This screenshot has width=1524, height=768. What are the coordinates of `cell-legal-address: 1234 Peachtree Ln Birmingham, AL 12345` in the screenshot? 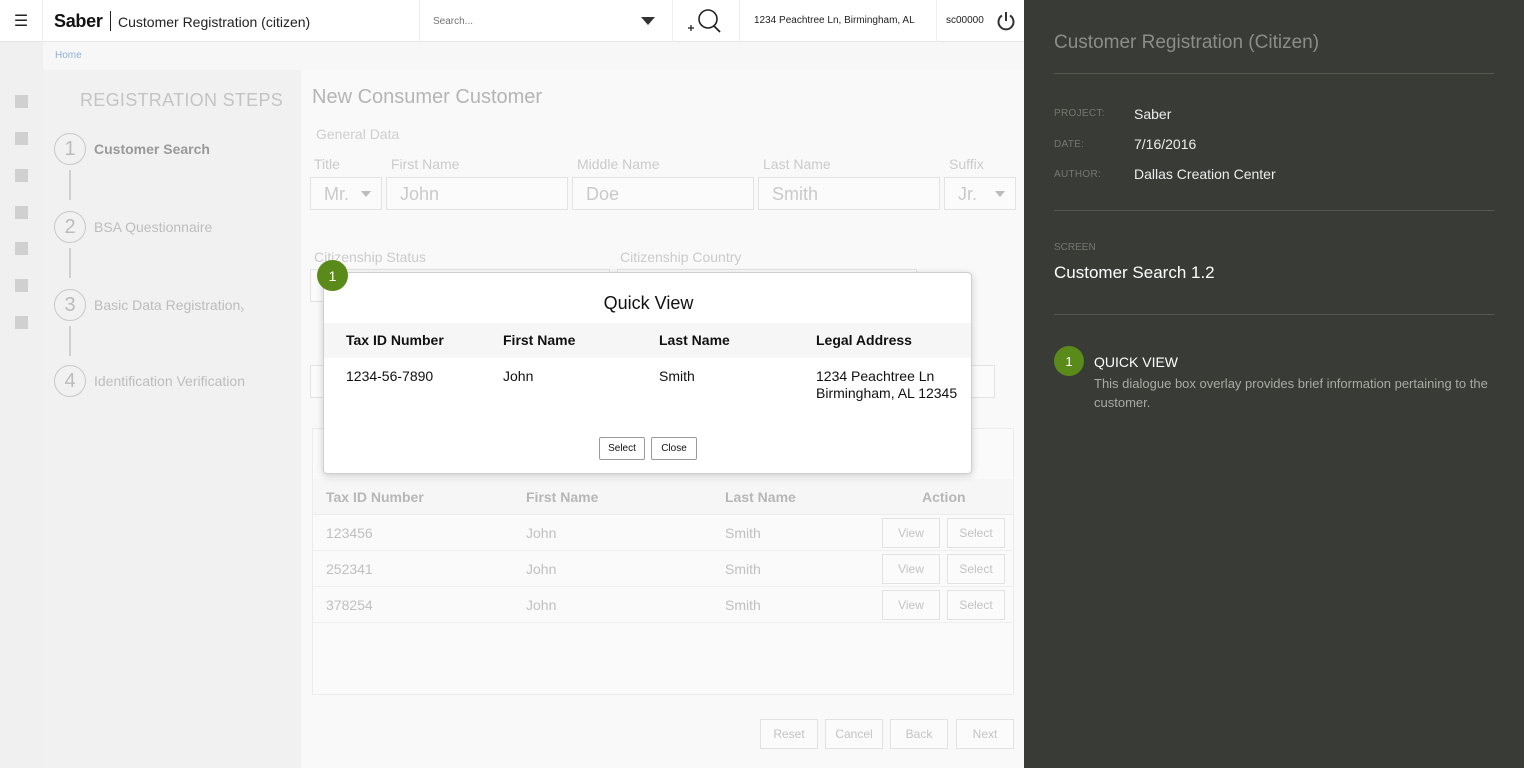 It's located at (886, 385).